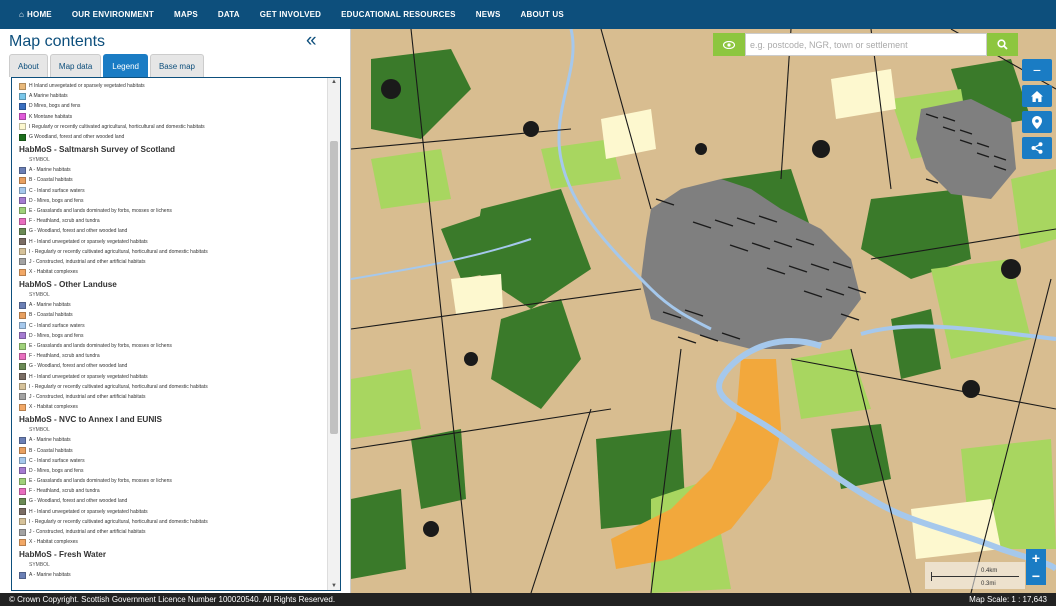  Describe the element at coordinates (48, 96) in the screenshot. I see `legend-item-label: A Marine habitats` at that location.